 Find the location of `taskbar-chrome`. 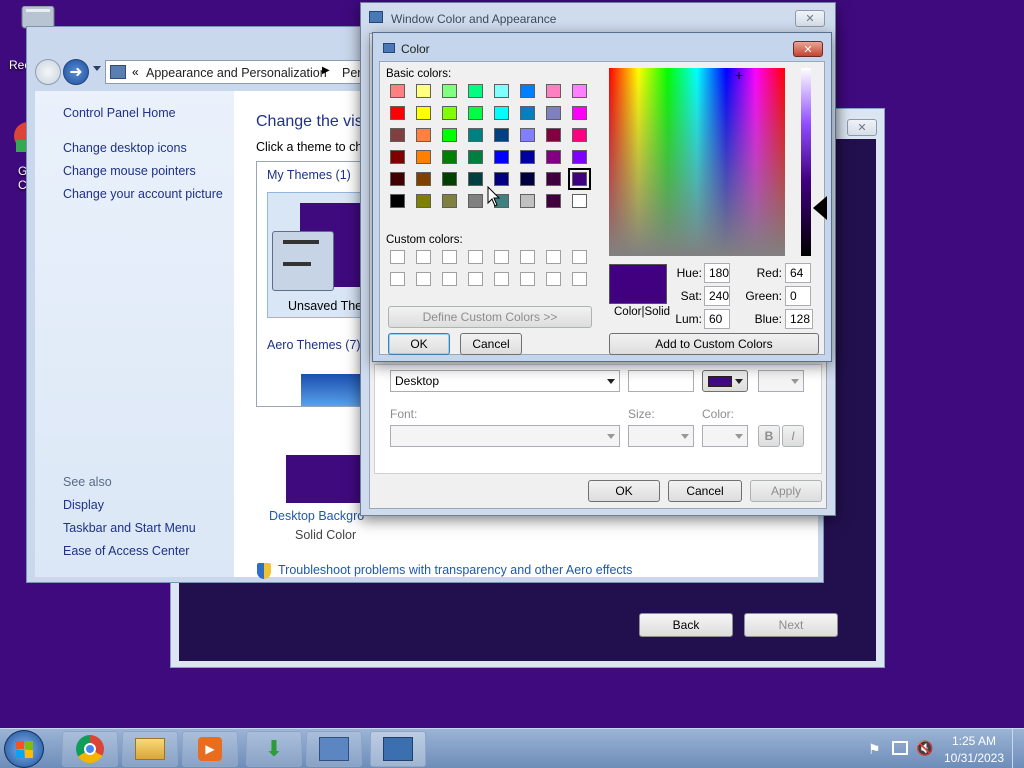

taskbar-chrome is located at coordinates (90, 749).